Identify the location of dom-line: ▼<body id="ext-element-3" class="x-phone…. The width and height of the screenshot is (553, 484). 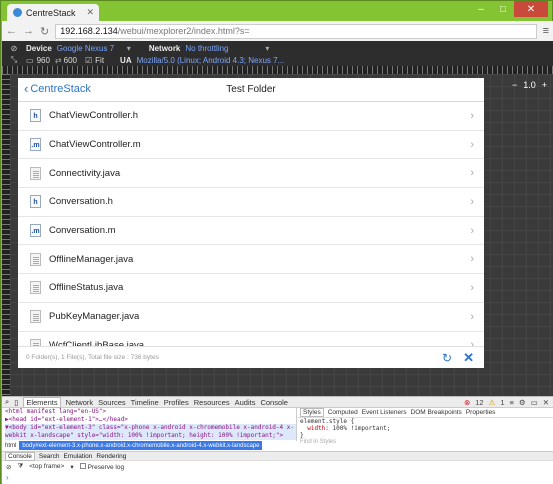
(150, 428).